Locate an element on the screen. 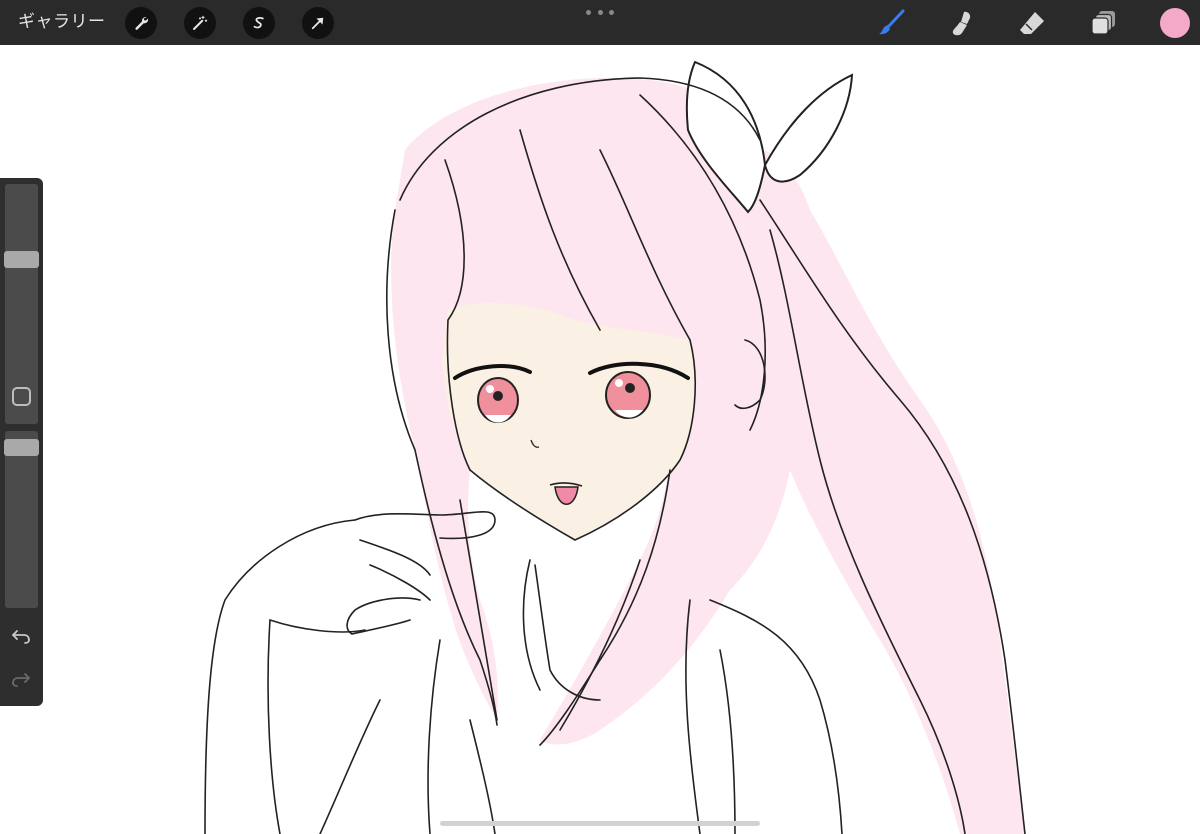  eraser-tool-button is located at coordinates (1032, 23).